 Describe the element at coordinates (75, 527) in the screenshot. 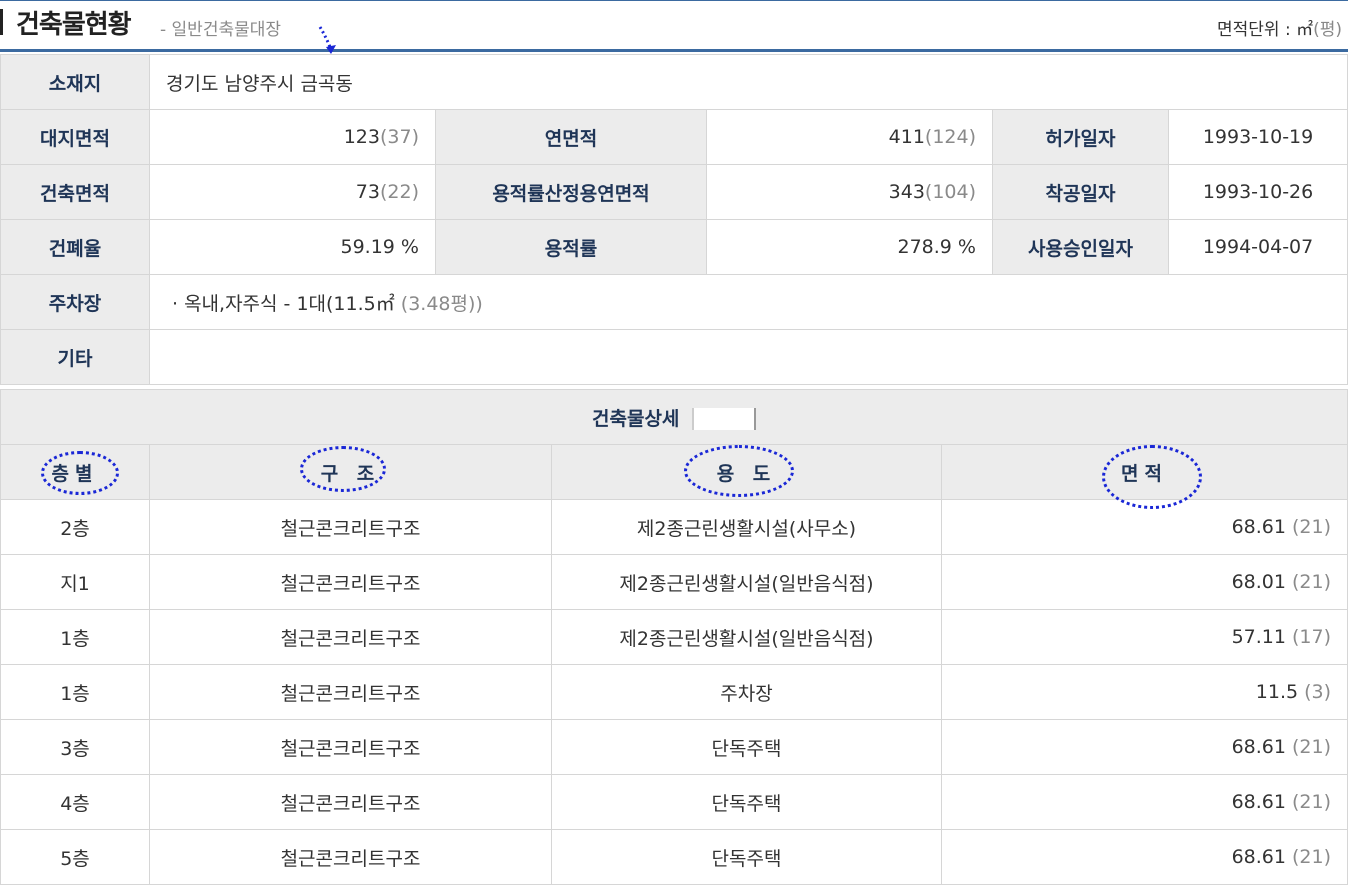

I see `cell-floor: 2층` at that location.